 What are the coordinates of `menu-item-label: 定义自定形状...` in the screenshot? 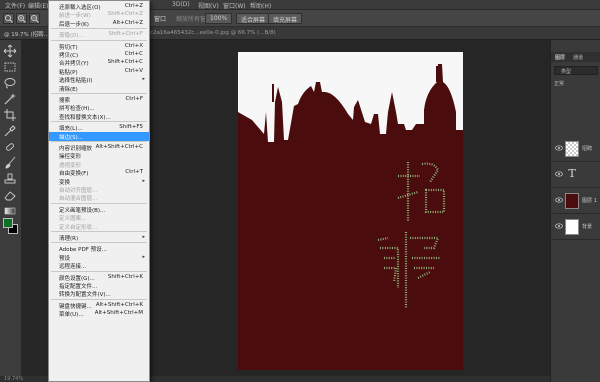 It's located at (78, 227).